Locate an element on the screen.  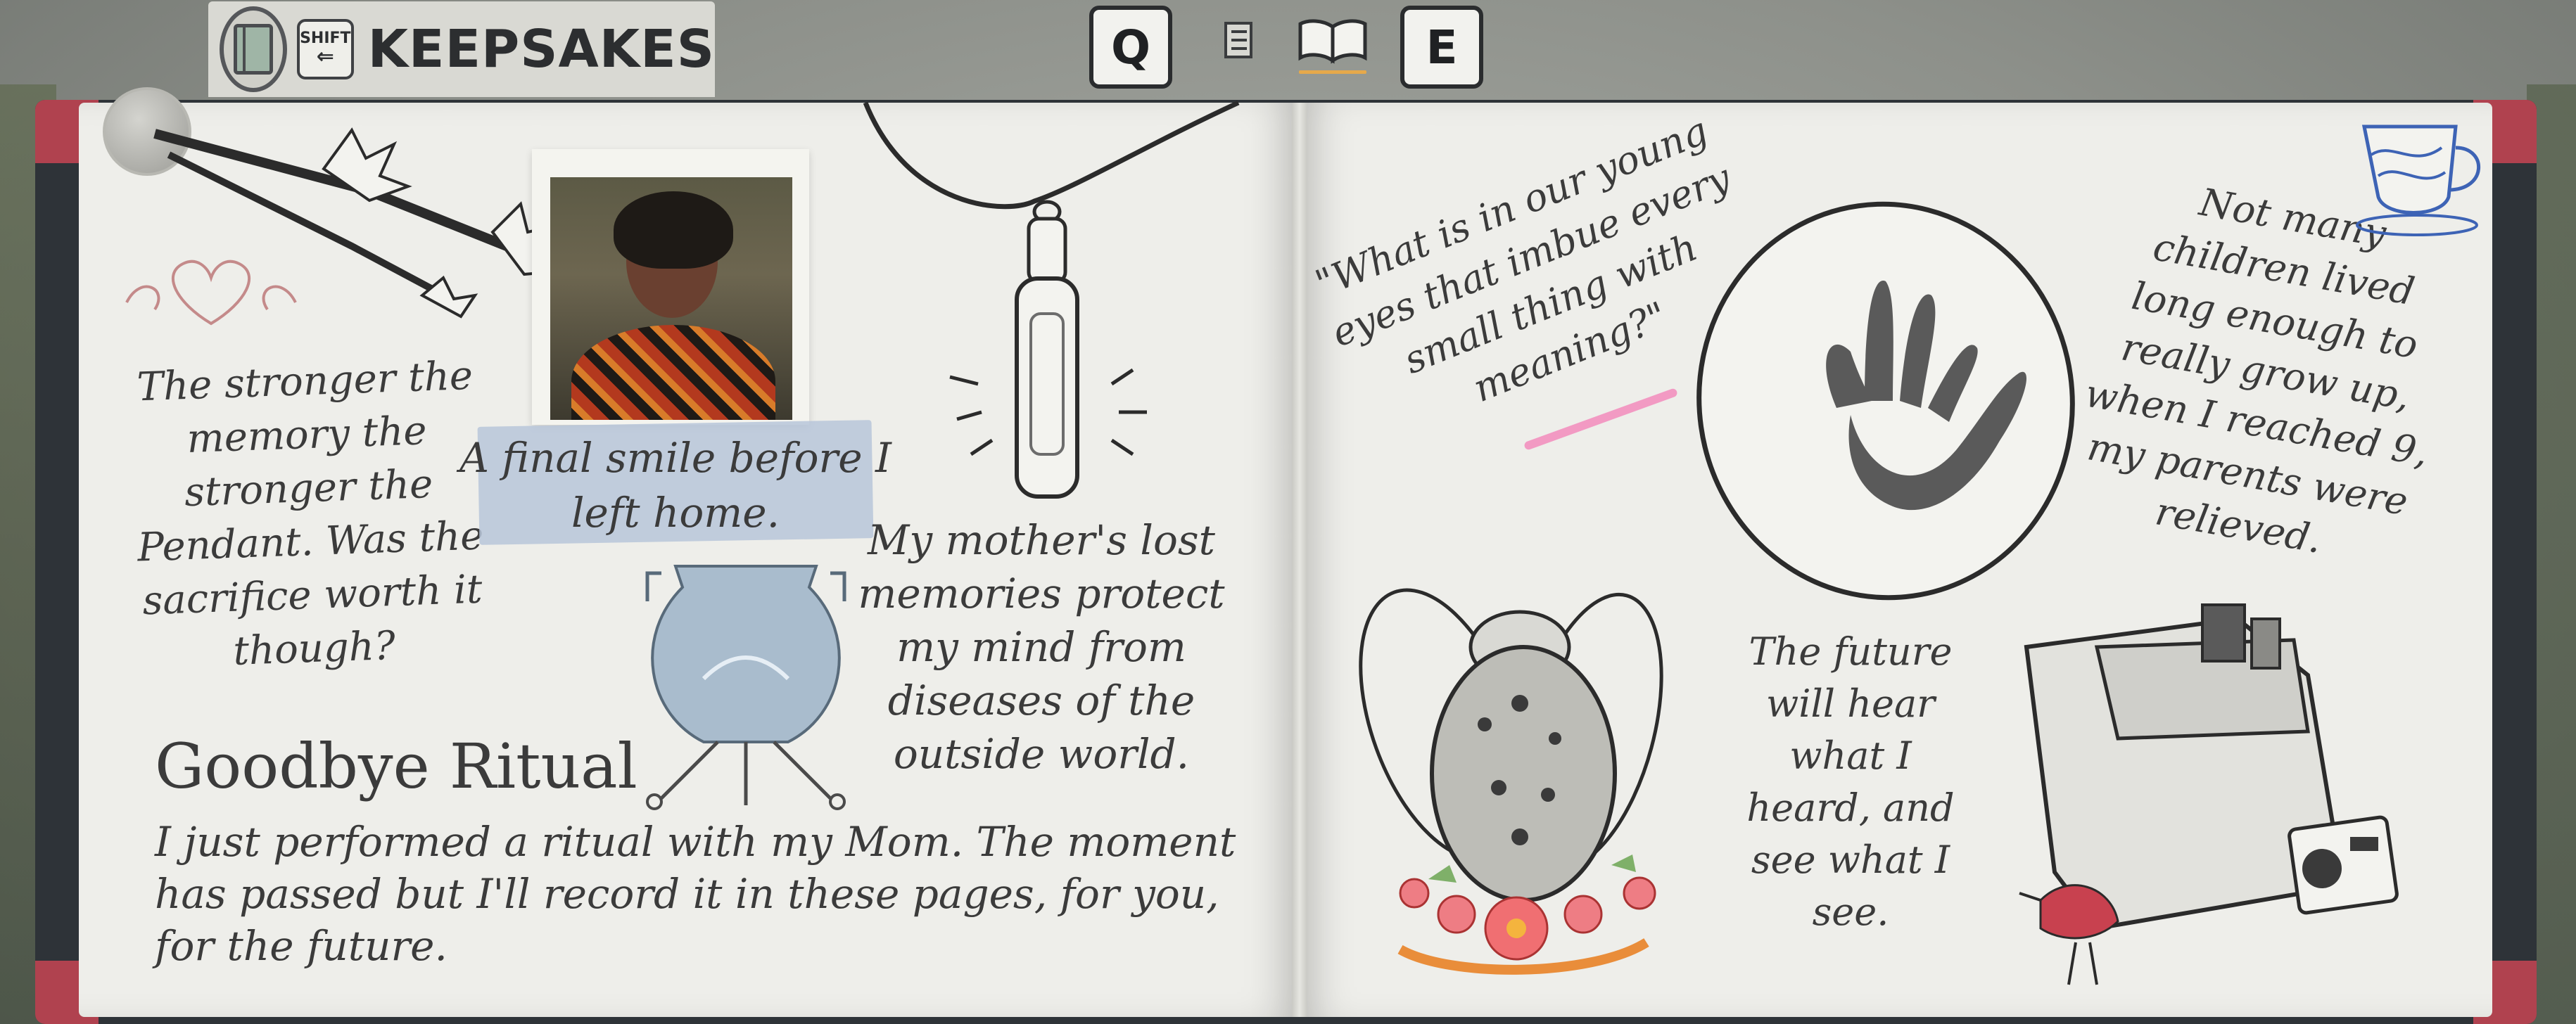
beetle-sketch is located at coordinates (1511, 782).